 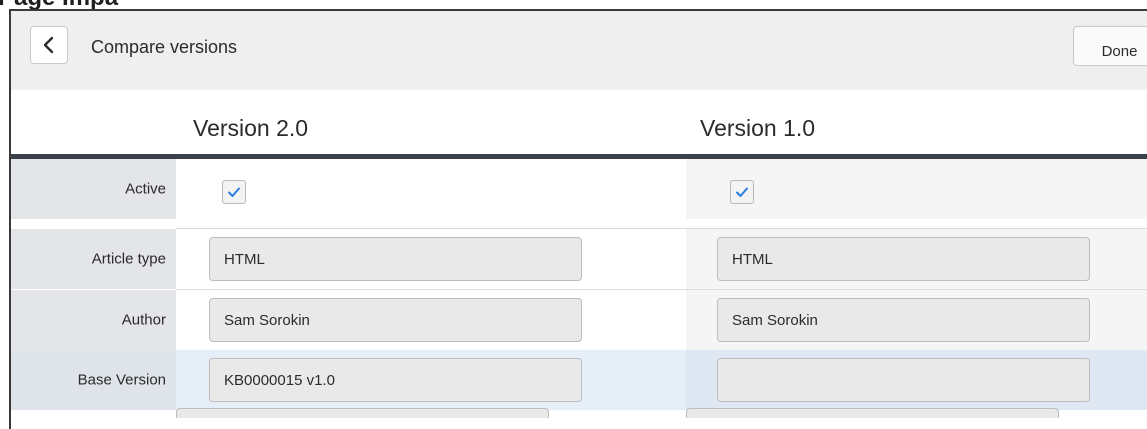 What do you see at coordinates (143, 320) in the screenshot?
I see `row-label: Author` at bounding box center [143, 320].